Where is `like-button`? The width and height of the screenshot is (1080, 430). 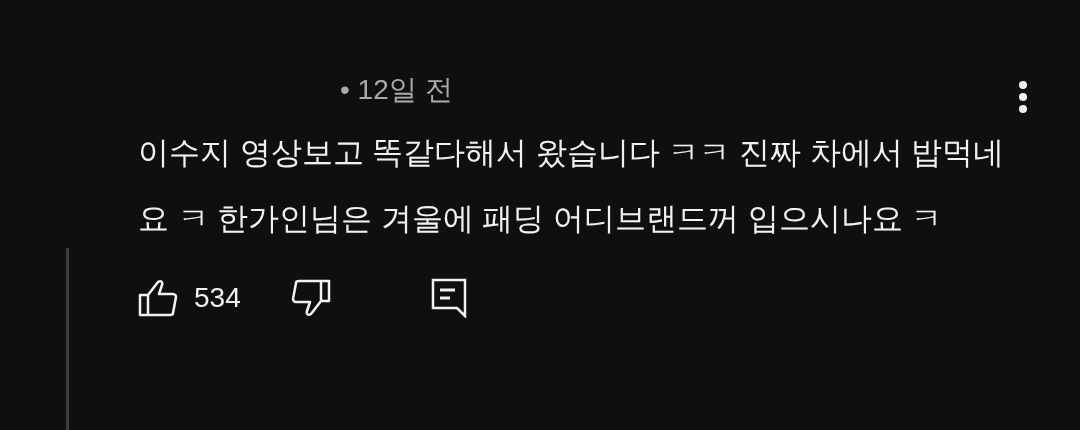
like-button is located at coordinates (159, 298).